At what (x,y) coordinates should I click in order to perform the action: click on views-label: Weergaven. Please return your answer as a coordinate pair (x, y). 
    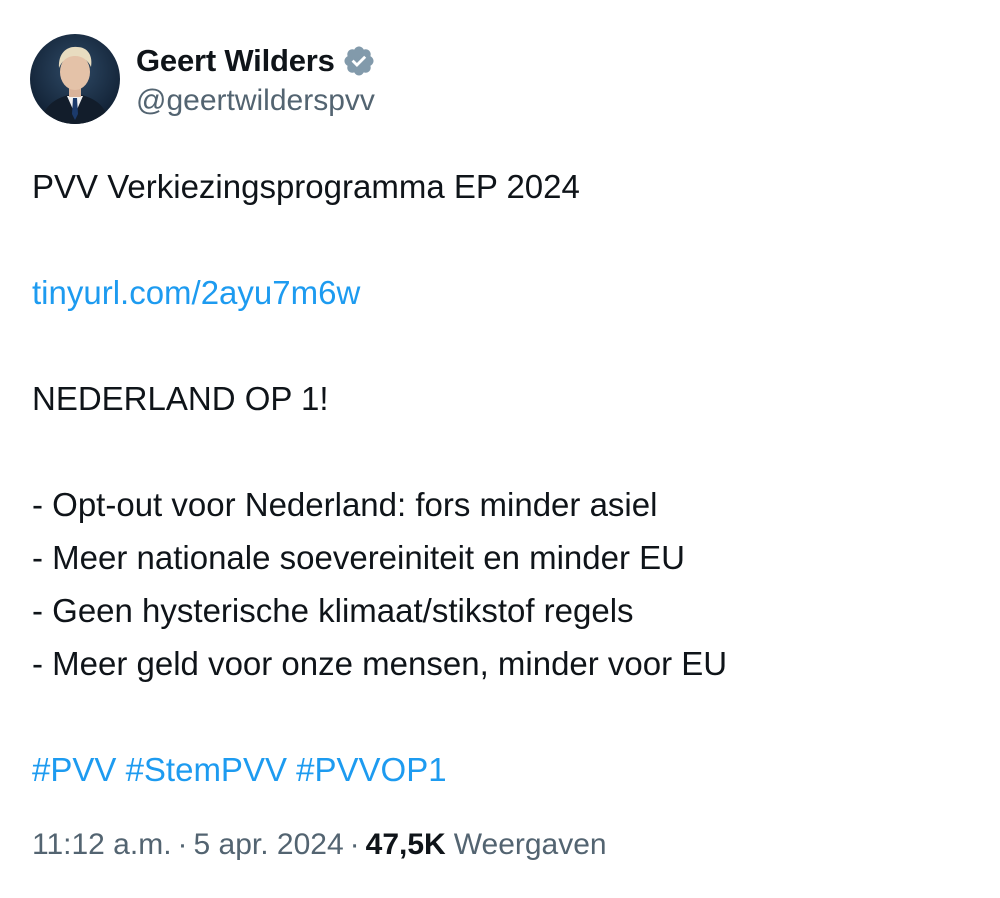
    Looking at the image, I should click on (530, 845).